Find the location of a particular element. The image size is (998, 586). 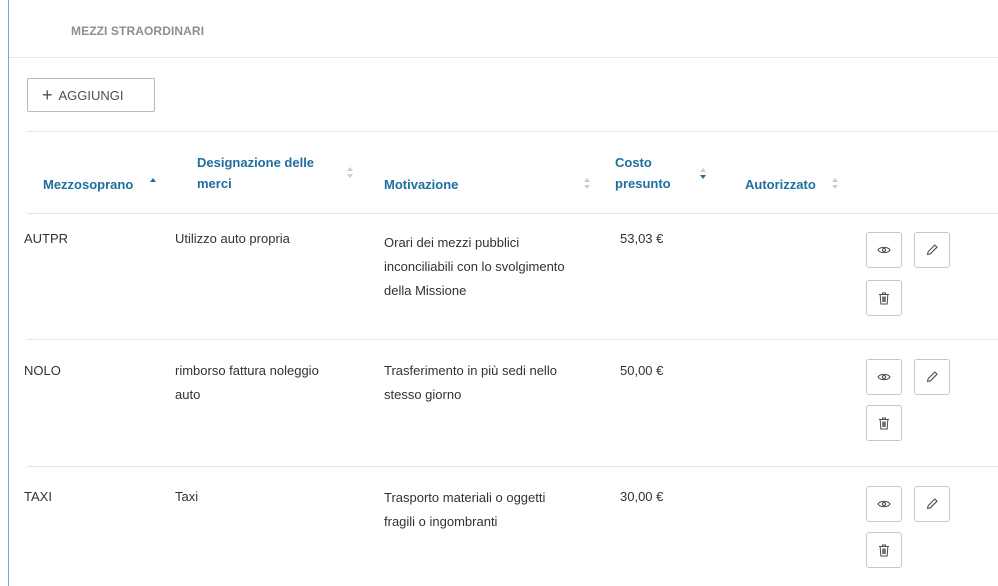

cell-designazione-line: auto is located at coordinates (188, 394).